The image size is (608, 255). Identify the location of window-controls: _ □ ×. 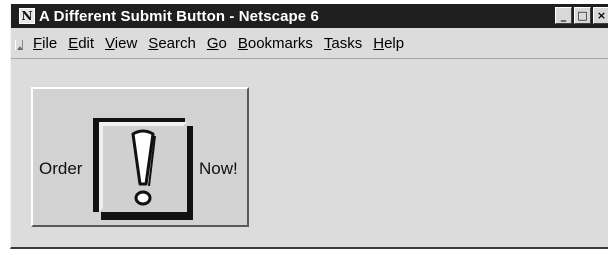
(581, 15).